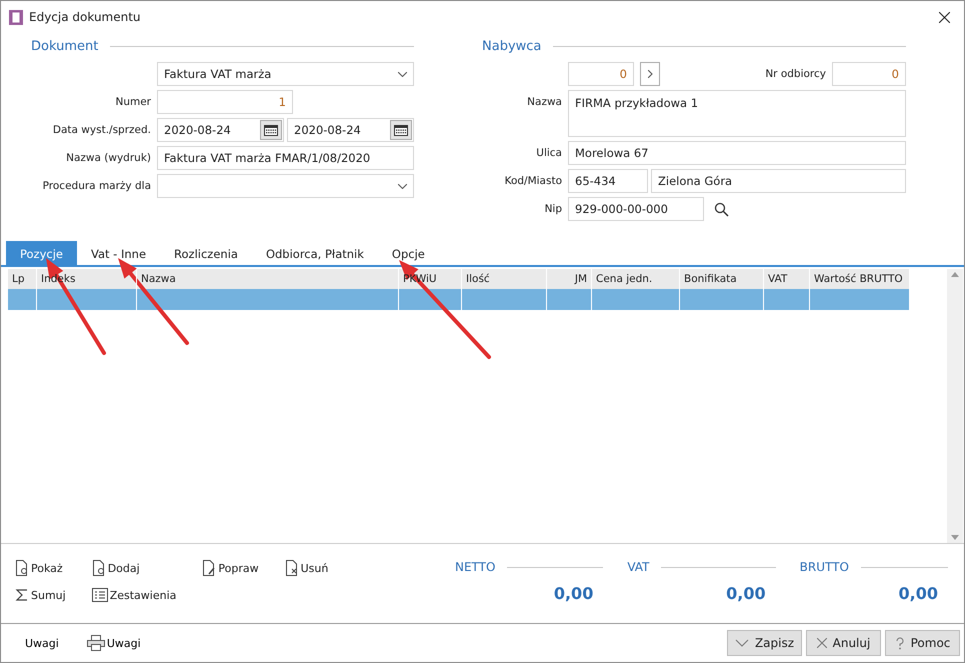 The height and width of the screenshot is (663, 965). Describe the element at coordinates (608, 181) in the screenshot. I see `postcode-field: 65-434` at that location.